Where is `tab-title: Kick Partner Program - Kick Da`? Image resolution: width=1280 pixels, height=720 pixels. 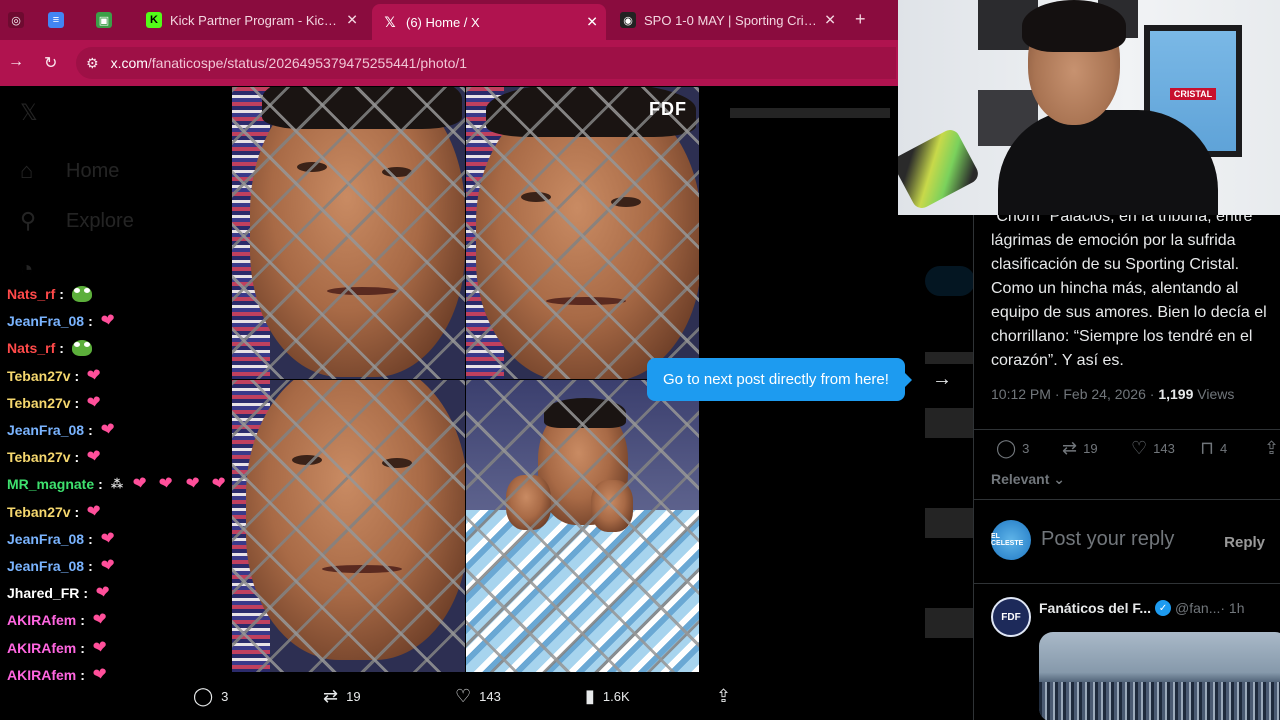 tab-title: Kick Partner Program - Kick Da is located at coordinates (255, 20).